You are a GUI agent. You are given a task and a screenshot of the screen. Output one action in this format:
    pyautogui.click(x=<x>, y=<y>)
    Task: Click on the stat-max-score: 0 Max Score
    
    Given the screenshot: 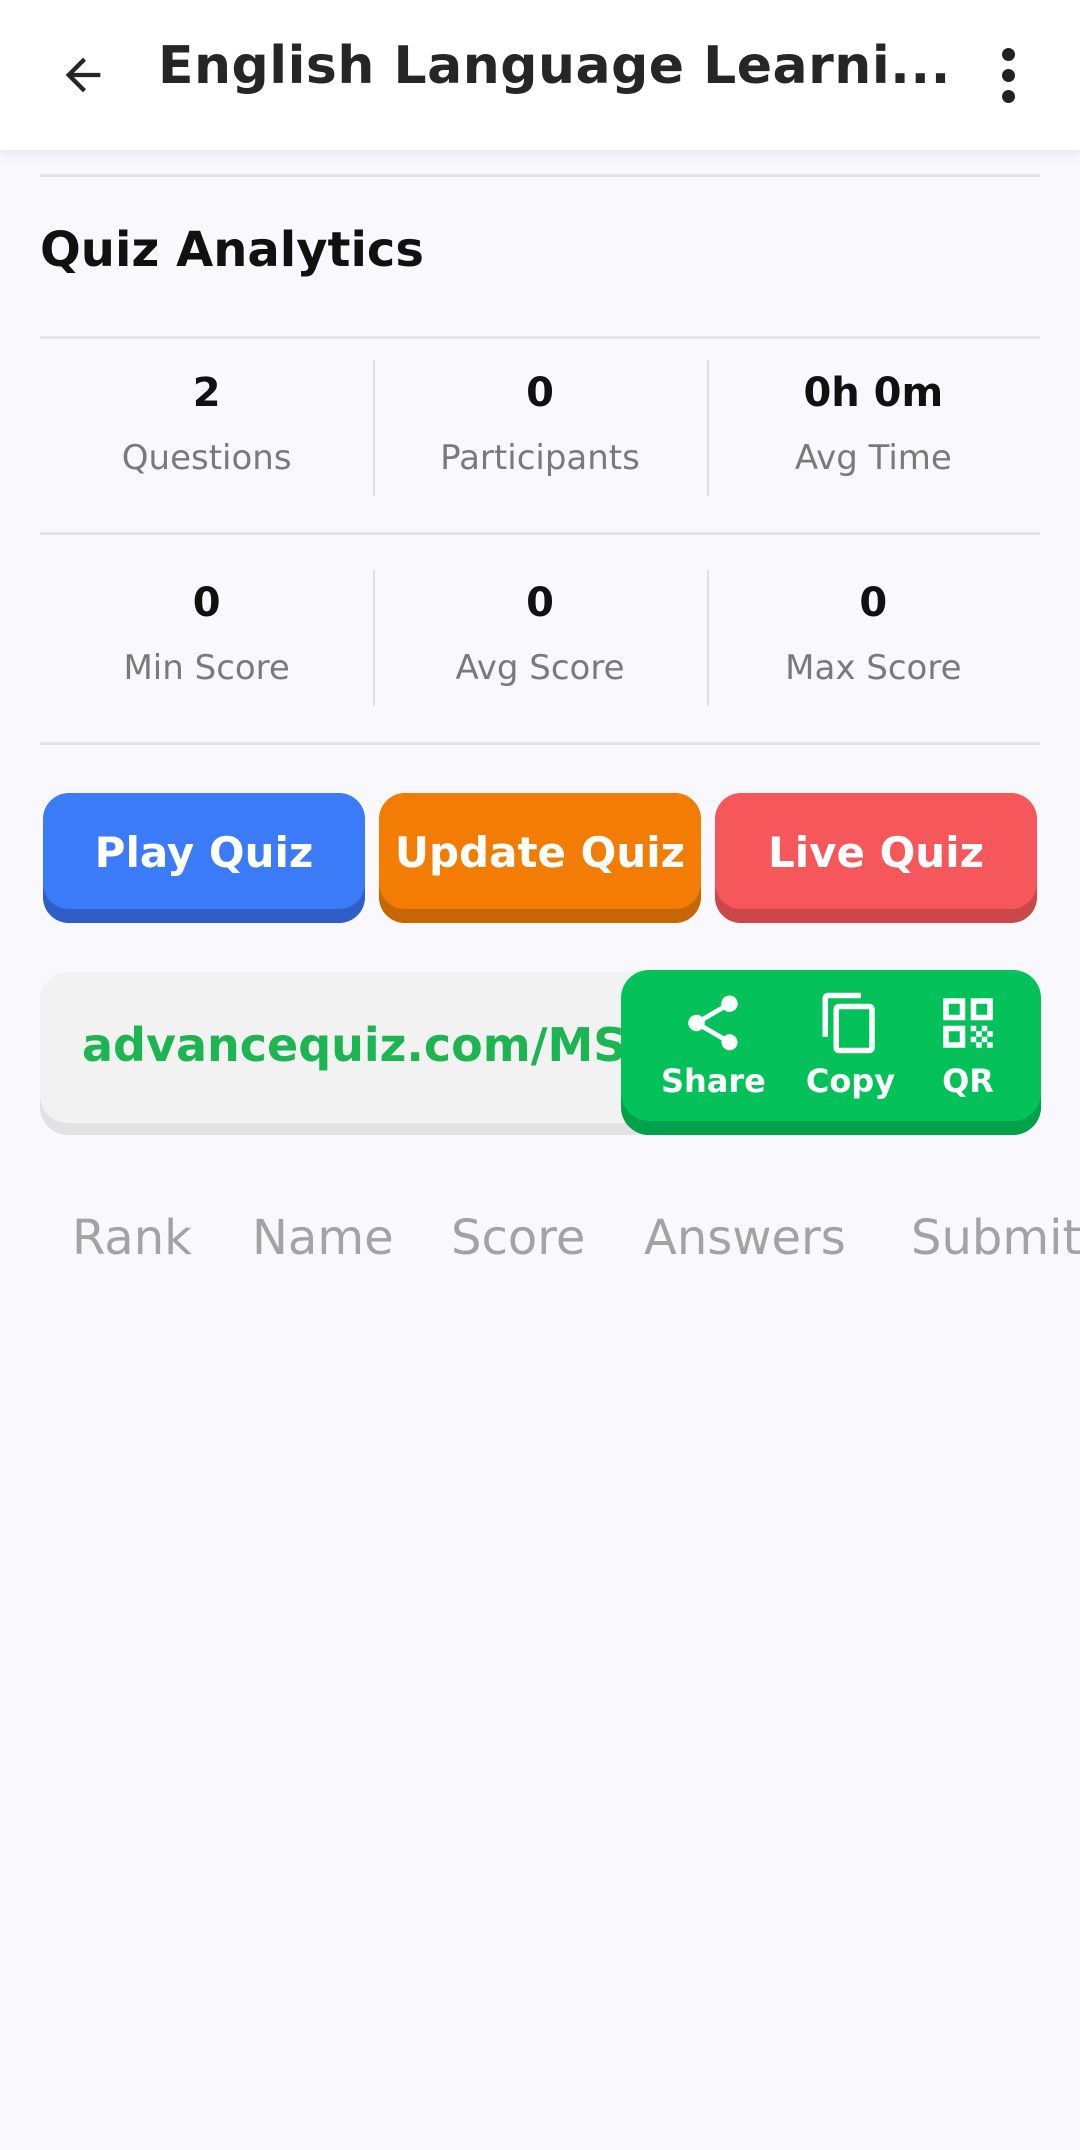 What is the action you would take?
    pyautogui.click(x=873, y=640)
    